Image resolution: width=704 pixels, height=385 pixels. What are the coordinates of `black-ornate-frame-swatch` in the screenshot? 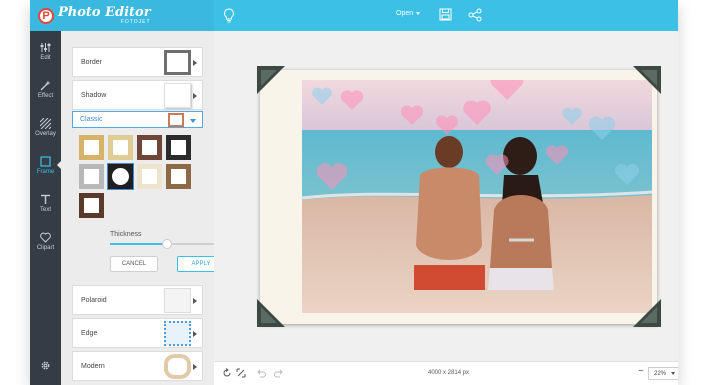 It's located at (120, 176).